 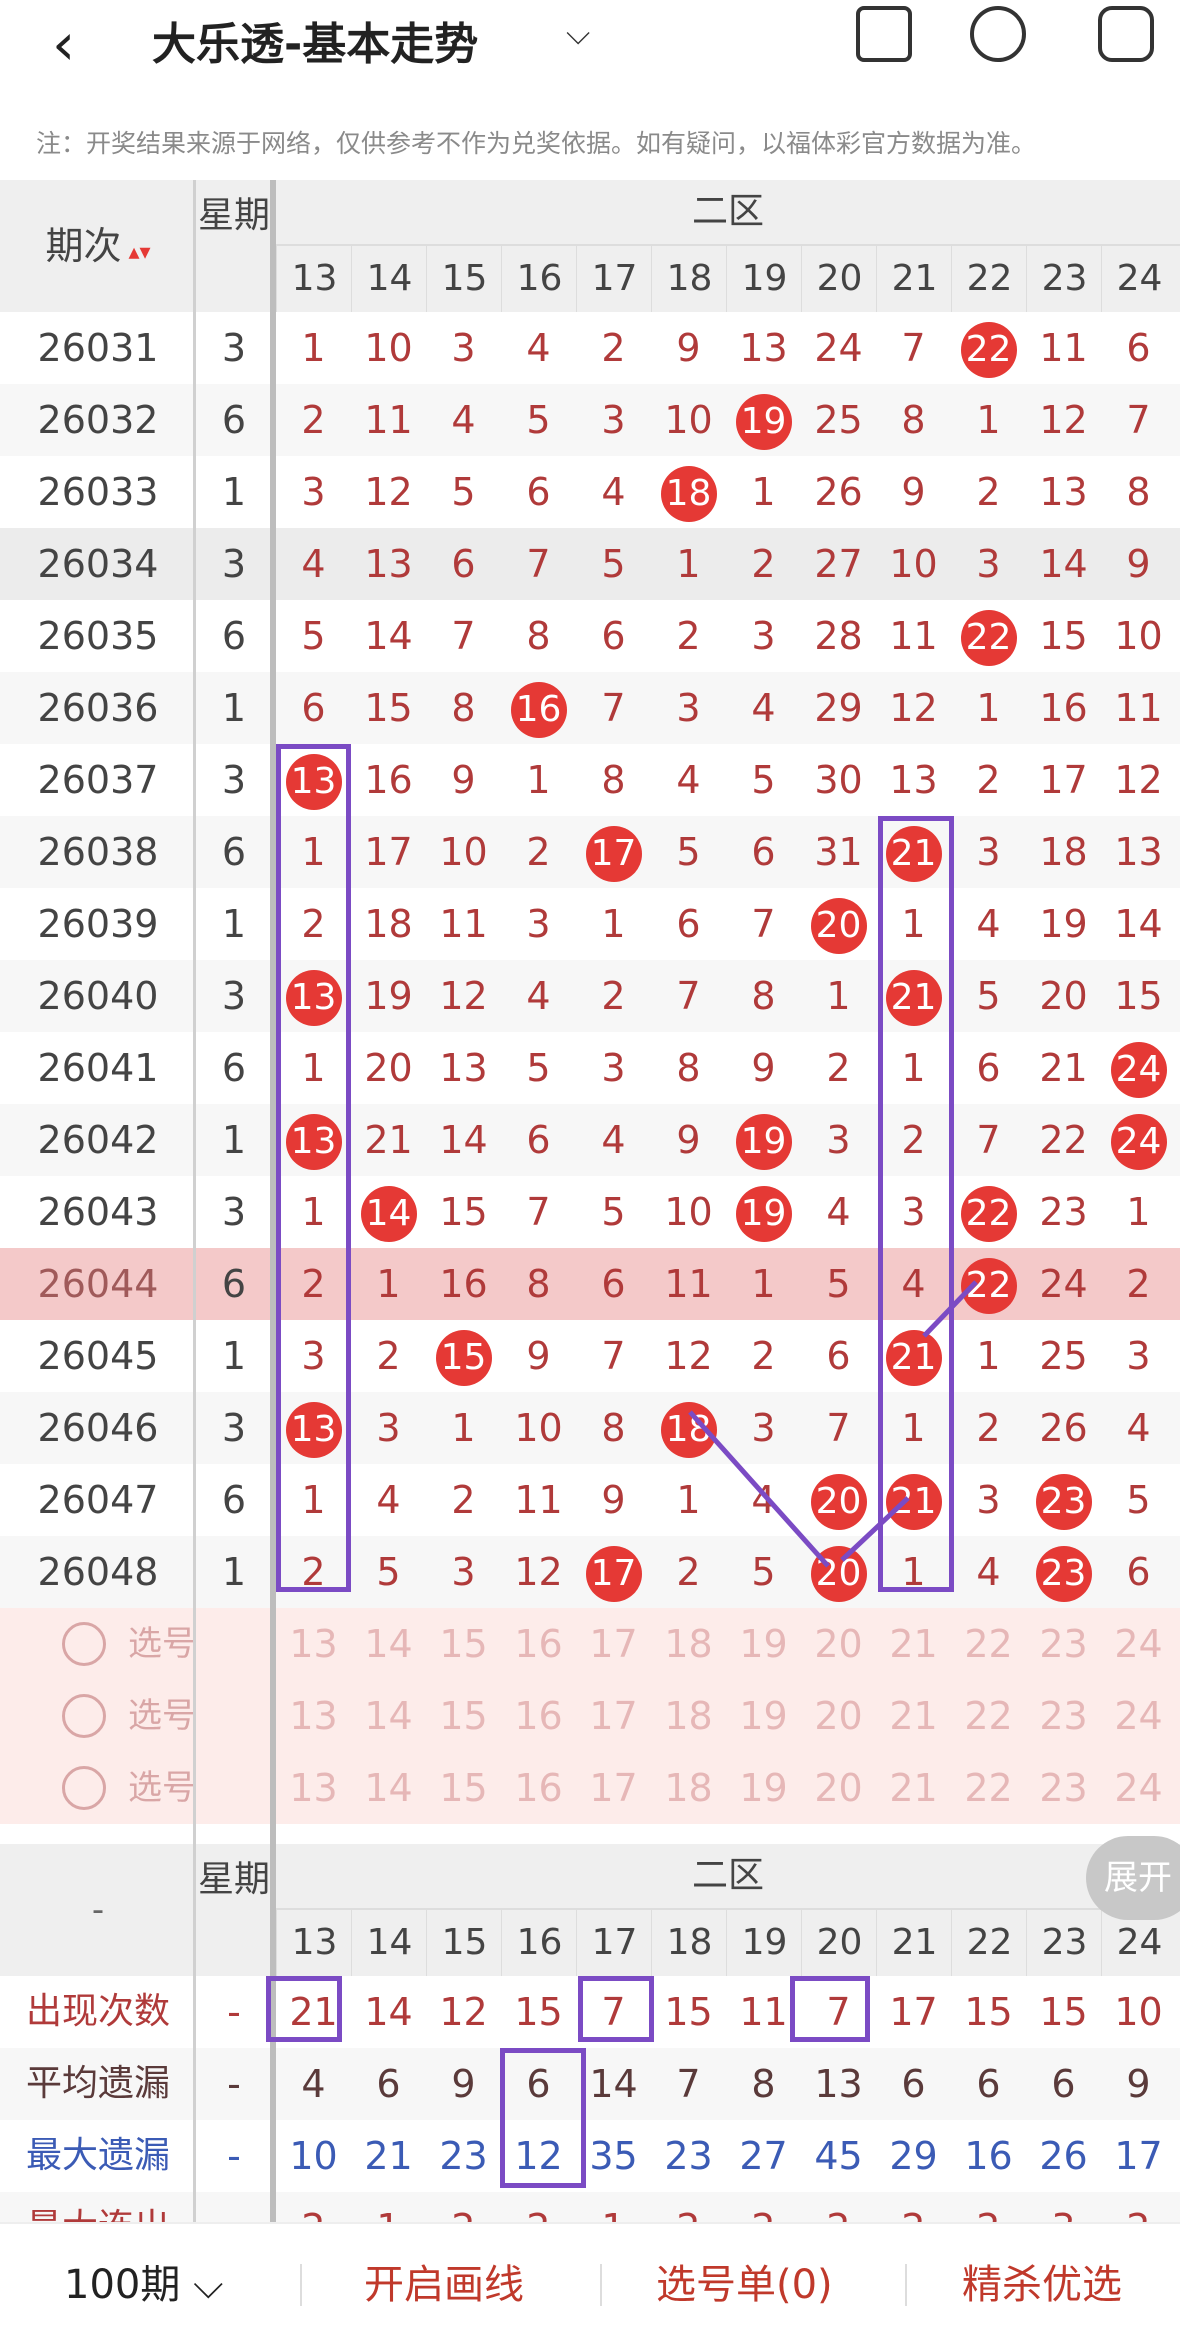 What do you see at coordinates (208, 2285) in the screenshot?
I see `chevron-down-icon: ⌵` at bounding box center [208, 2285].